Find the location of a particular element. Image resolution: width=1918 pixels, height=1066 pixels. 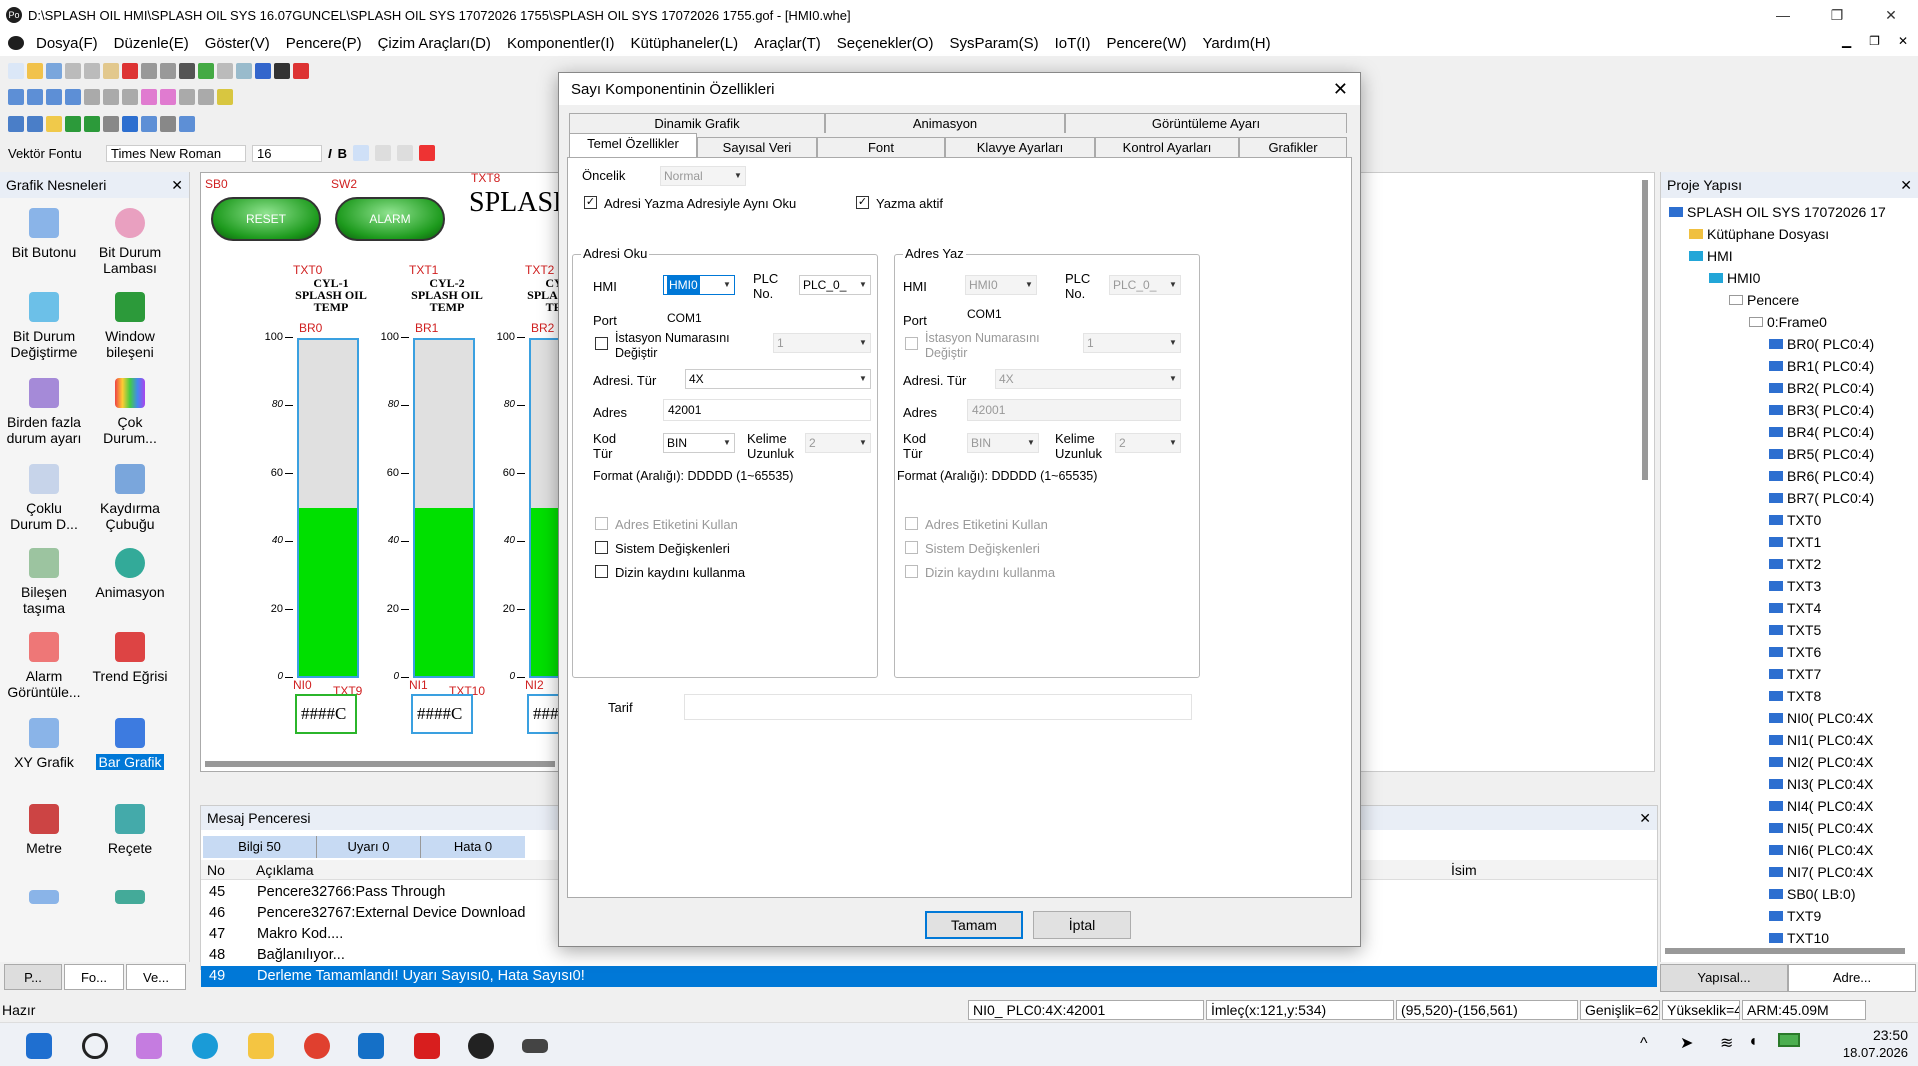

component-icon is located at coordinates (16, 124).